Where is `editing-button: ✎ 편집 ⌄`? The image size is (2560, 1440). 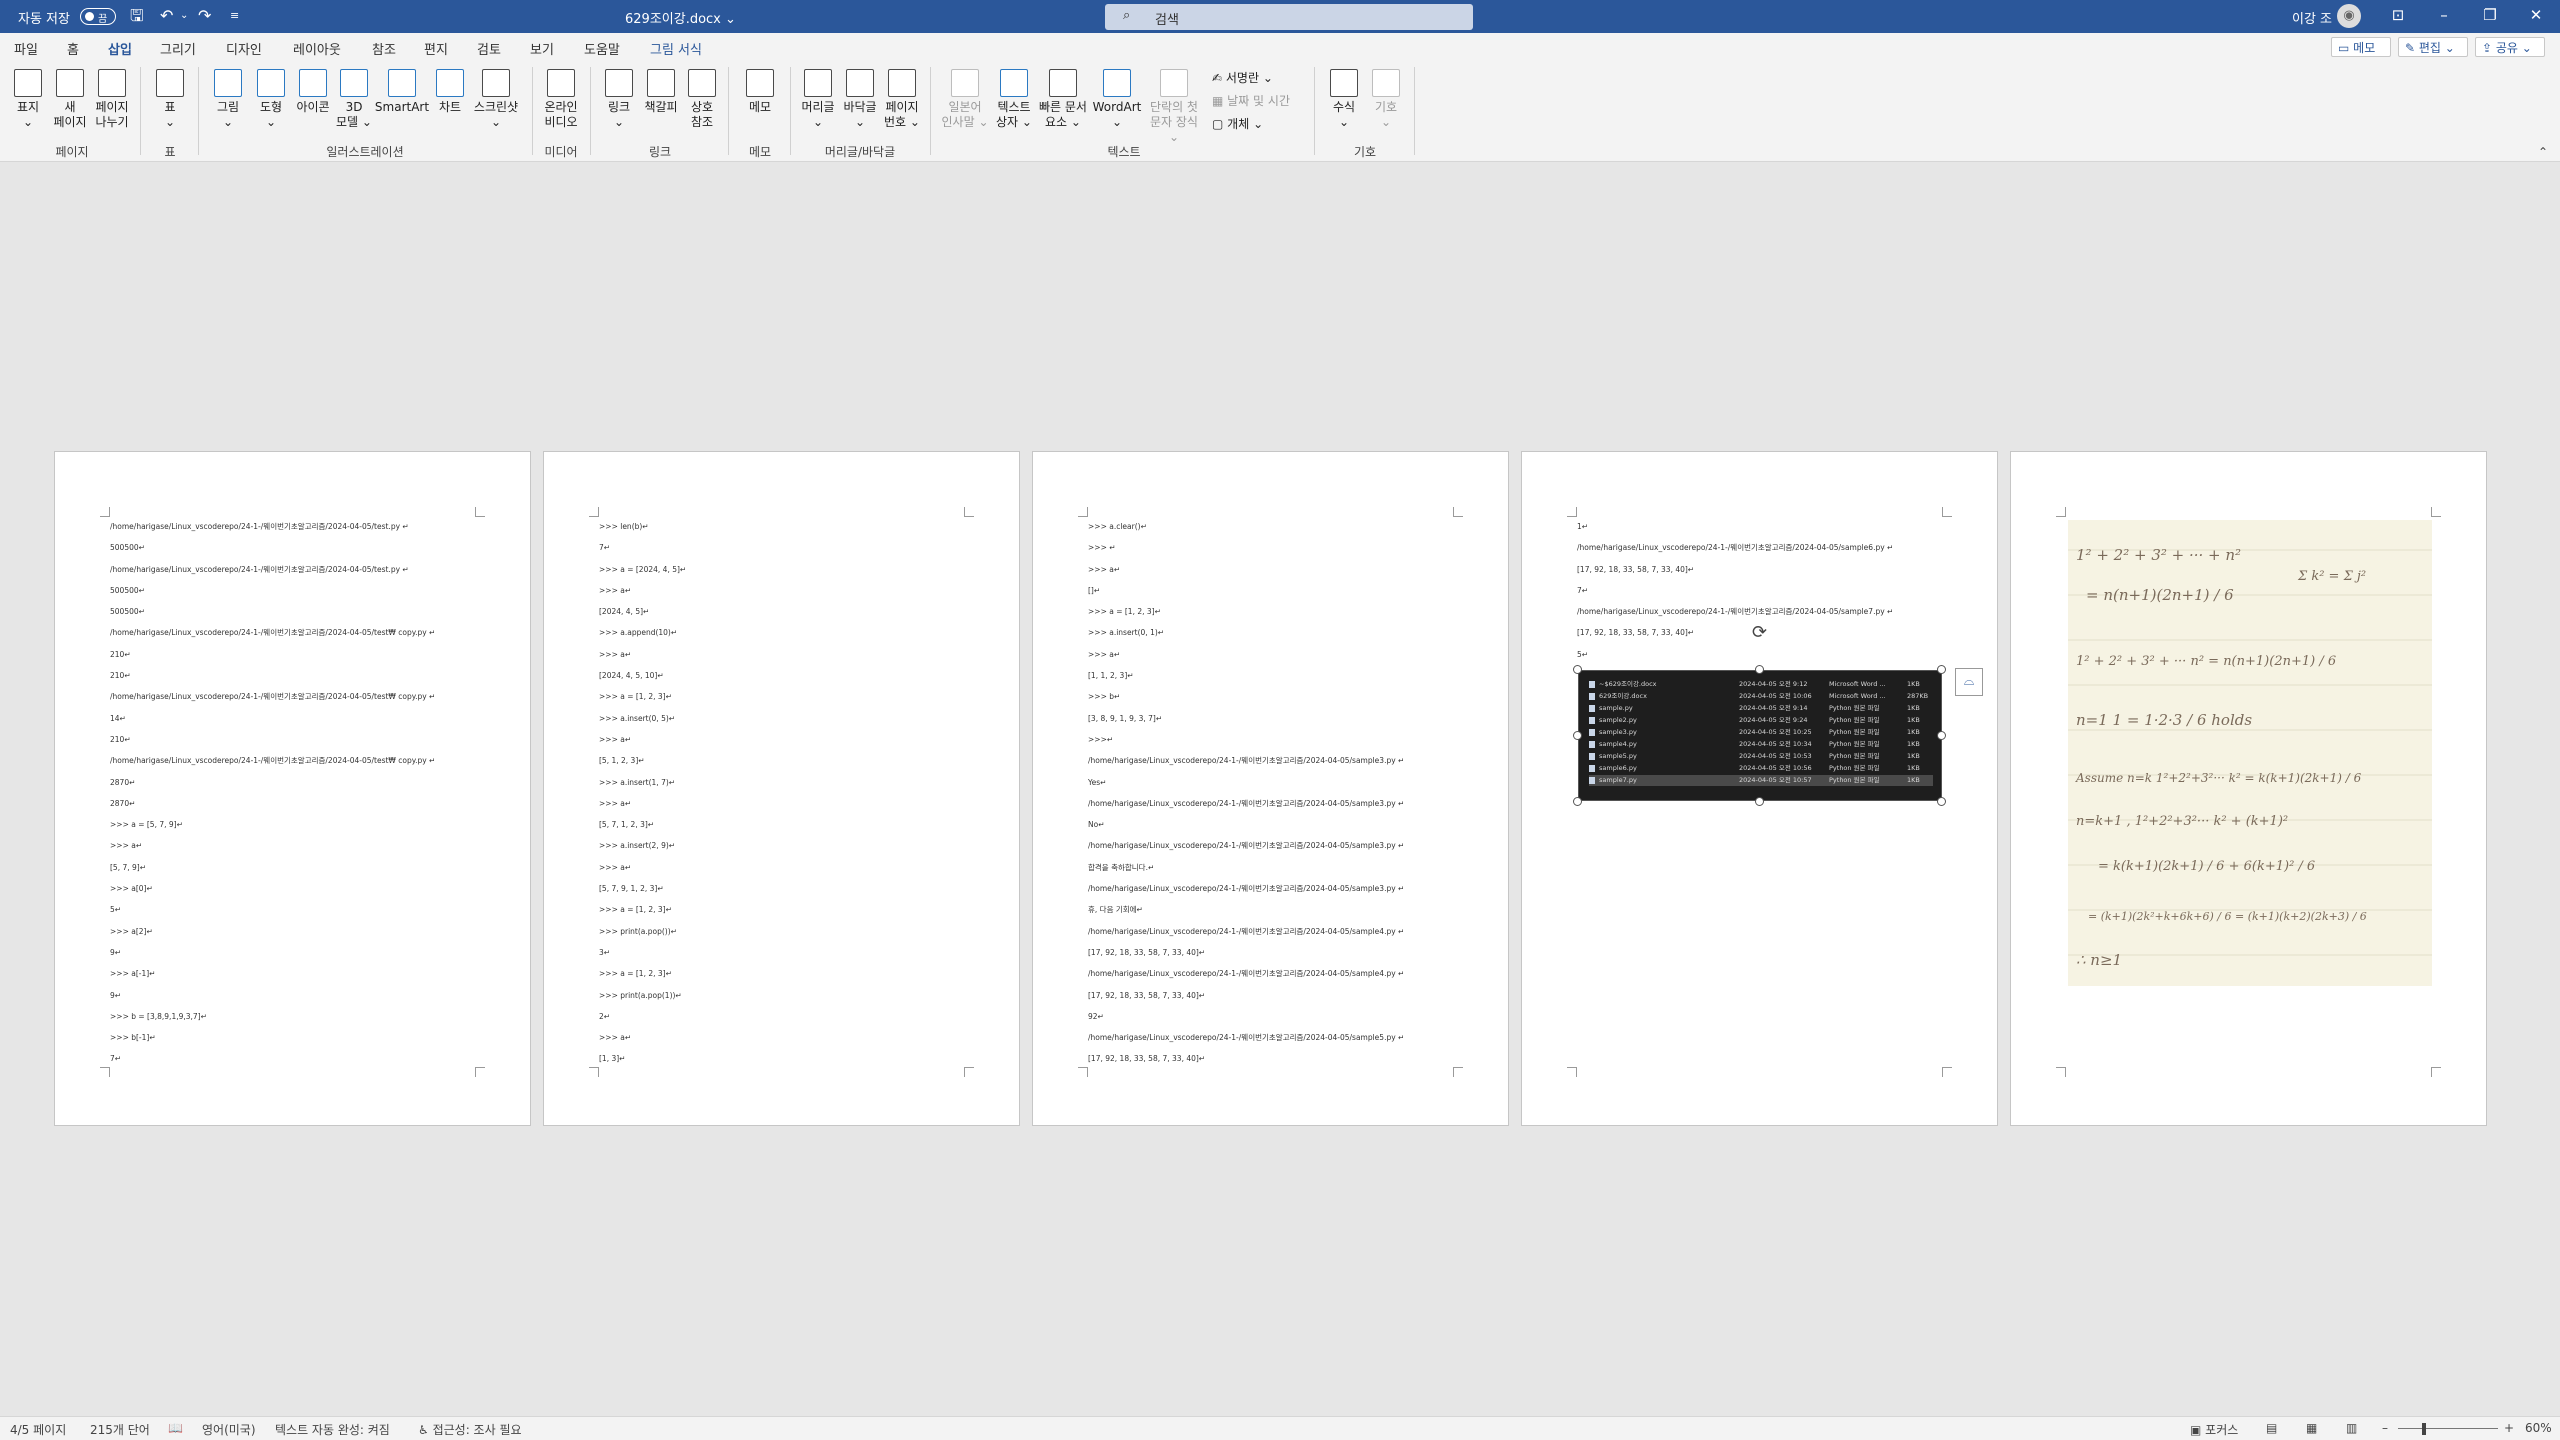 editing-button: ✎ 편집 ⌄ is located at coordinates (2433, 47).